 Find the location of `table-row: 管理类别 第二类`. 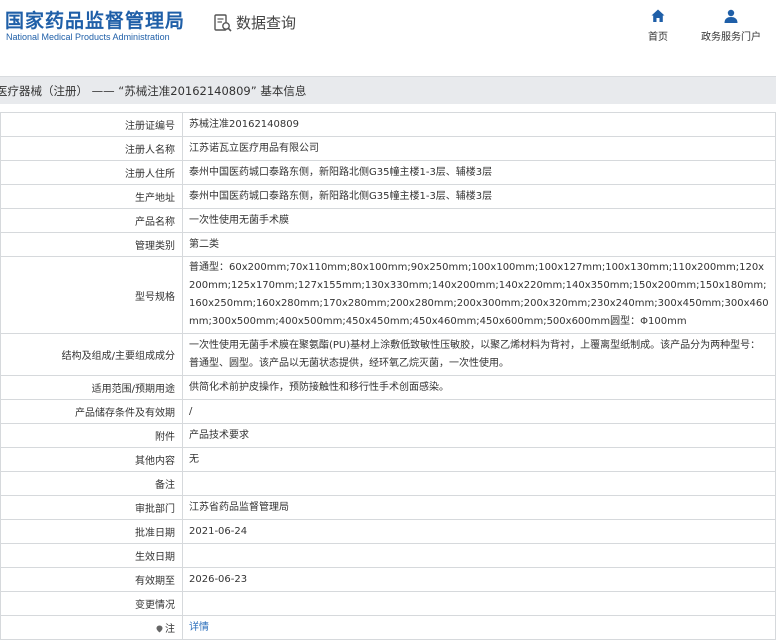

table-row: 管理类别 第二类 is located at coordinates (388, 244).